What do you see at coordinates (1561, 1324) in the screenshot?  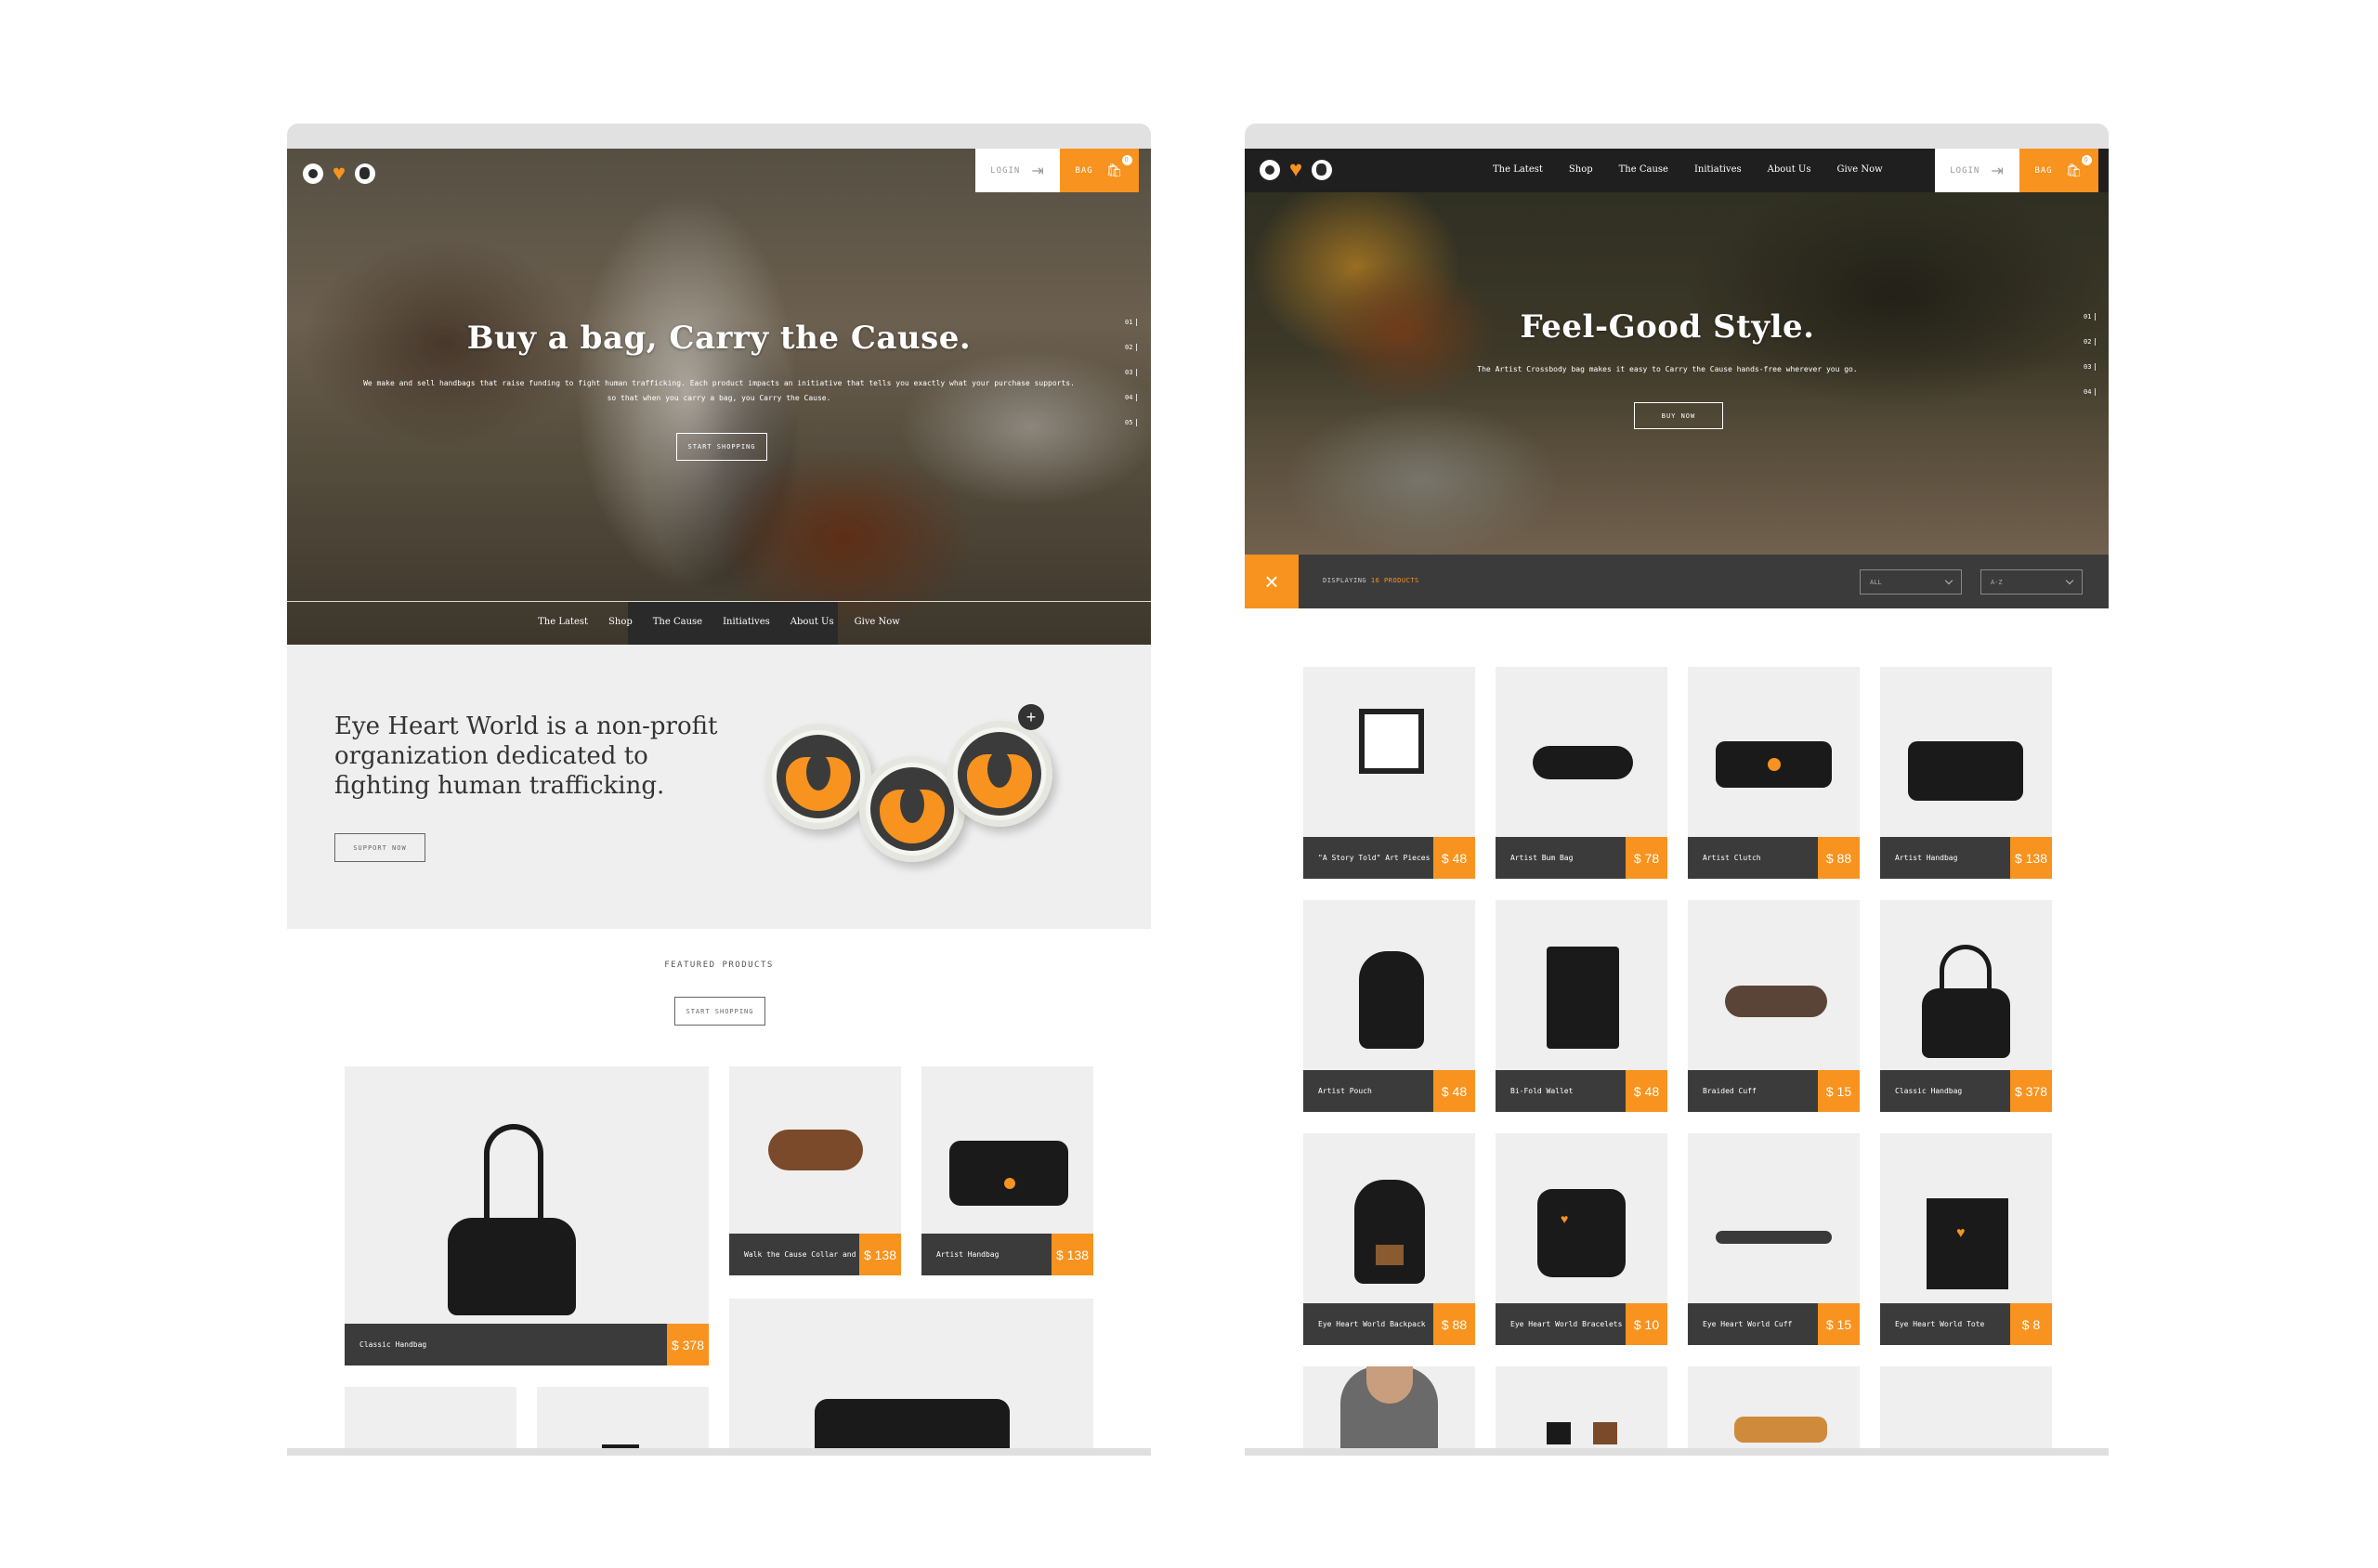 I see `product-name: Eye Heart World Bracelets` at bounding box center [1561, 1324].